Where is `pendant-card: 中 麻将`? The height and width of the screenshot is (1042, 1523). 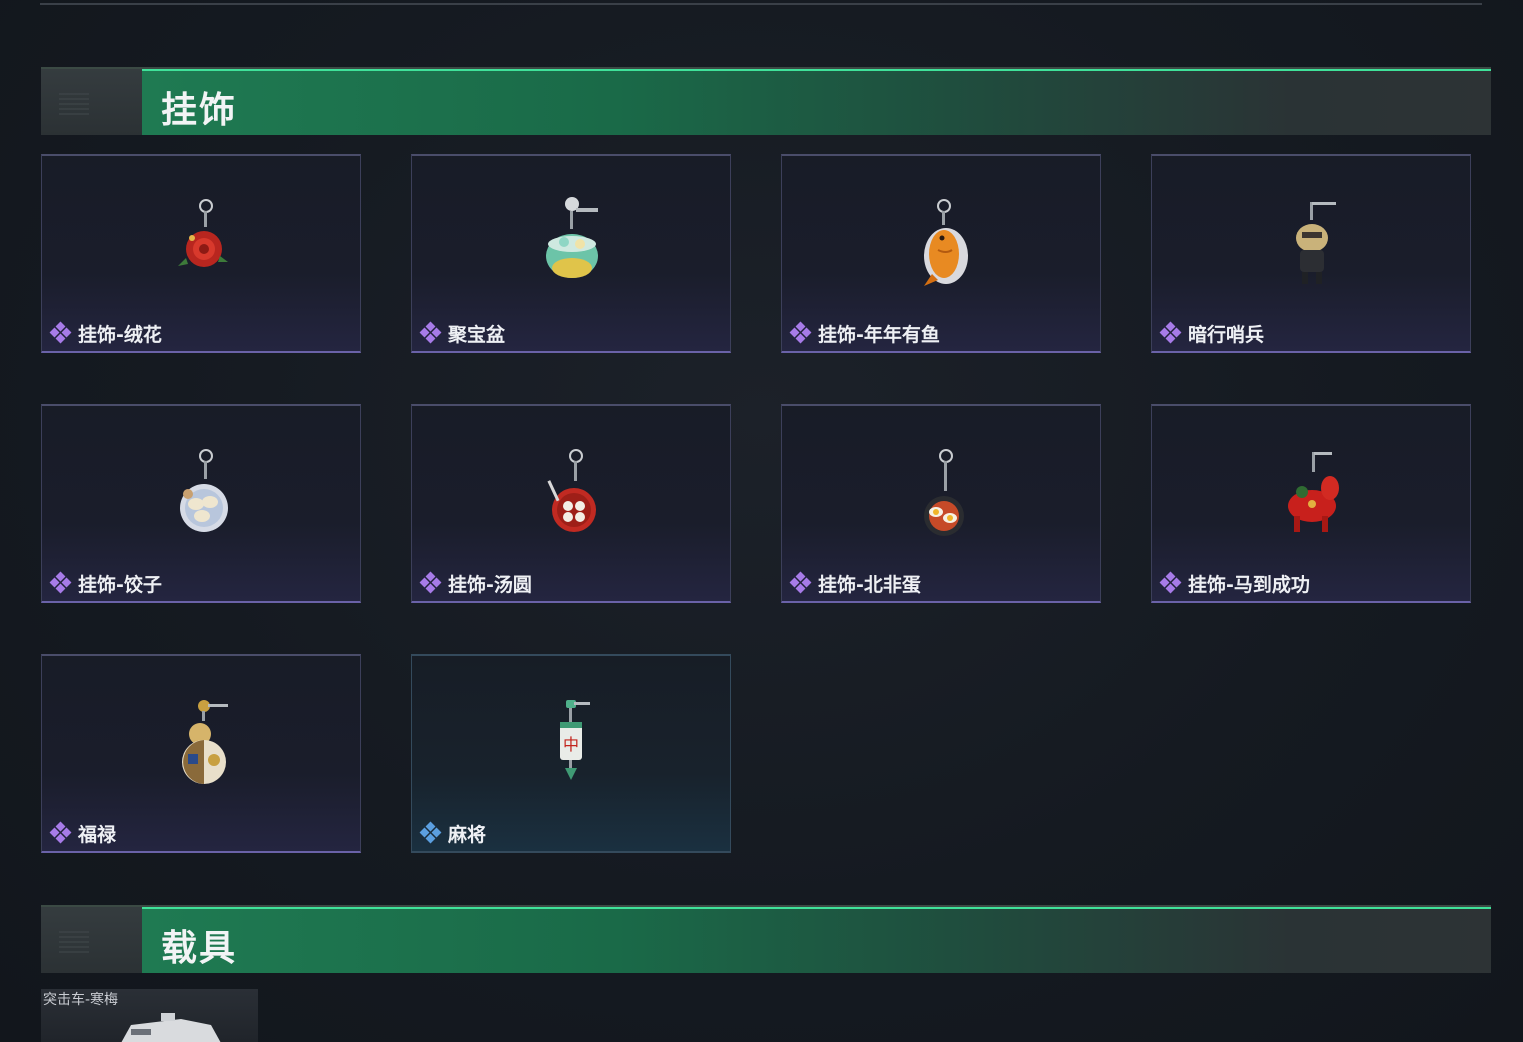 pendant-card: 中 麻将 is located at coordinates (571, 753).